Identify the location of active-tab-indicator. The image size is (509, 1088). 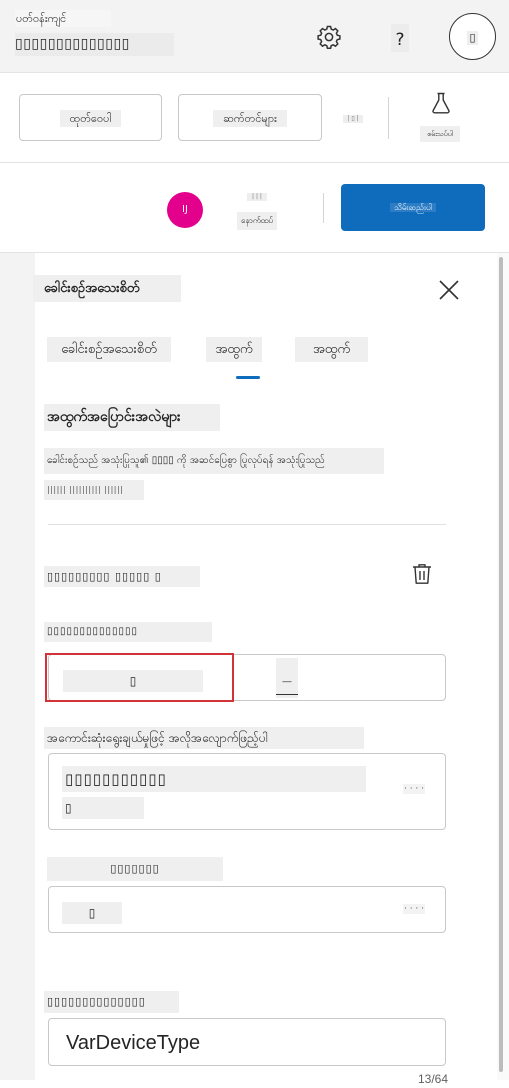
(248, 377).